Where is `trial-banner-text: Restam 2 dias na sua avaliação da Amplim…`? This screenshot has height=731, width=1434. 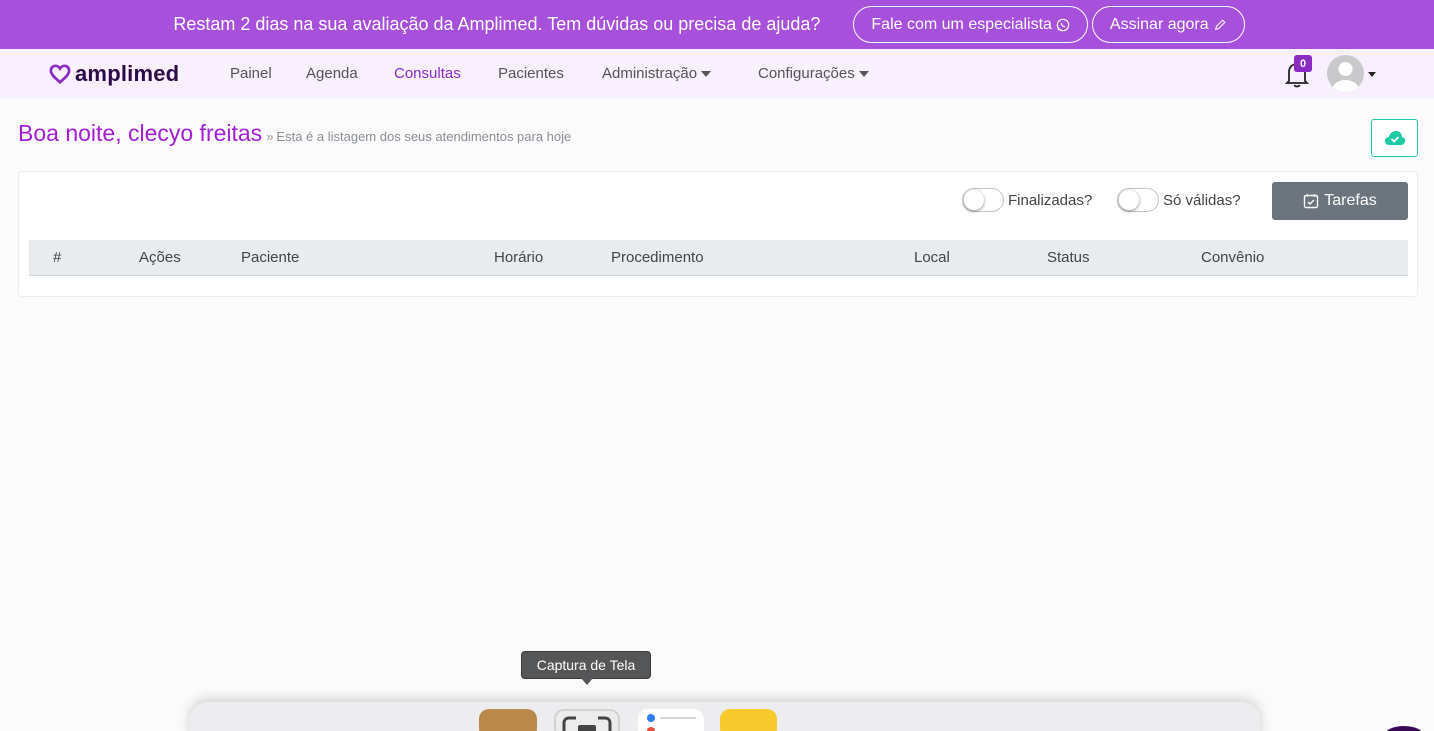
trial-banner-text: Restam 2 dias na sua avaliação da Amplim… is located at coordinates (497, 24).